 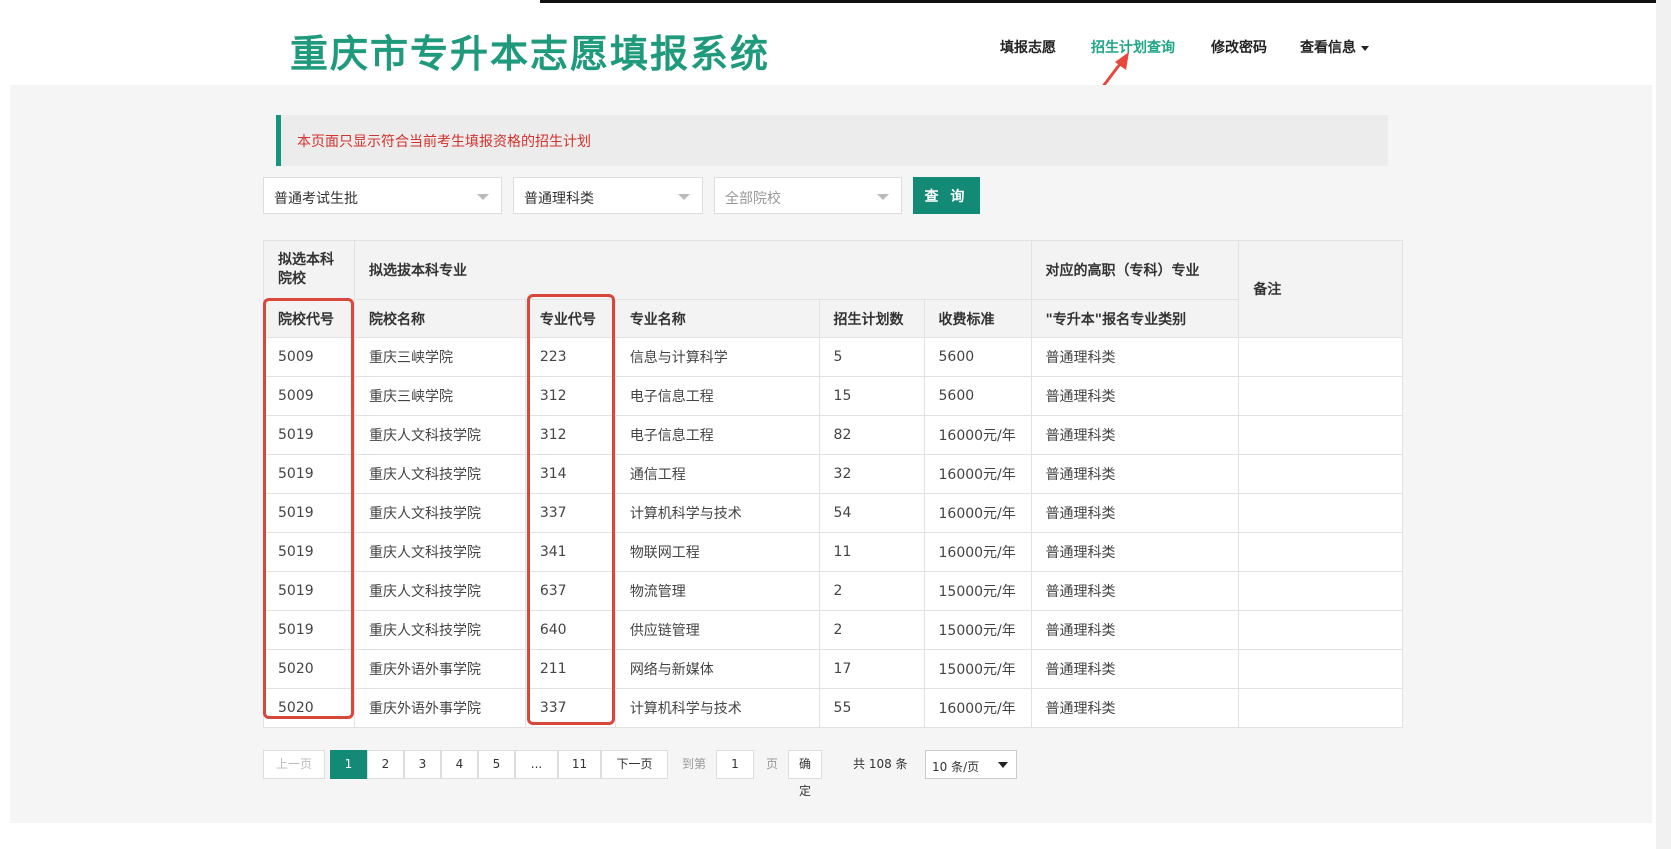 What do you see at coordinates (753, 199) in the screenshot?
I see `school-select-value: 全部院校` at bounding box center [753, 199].